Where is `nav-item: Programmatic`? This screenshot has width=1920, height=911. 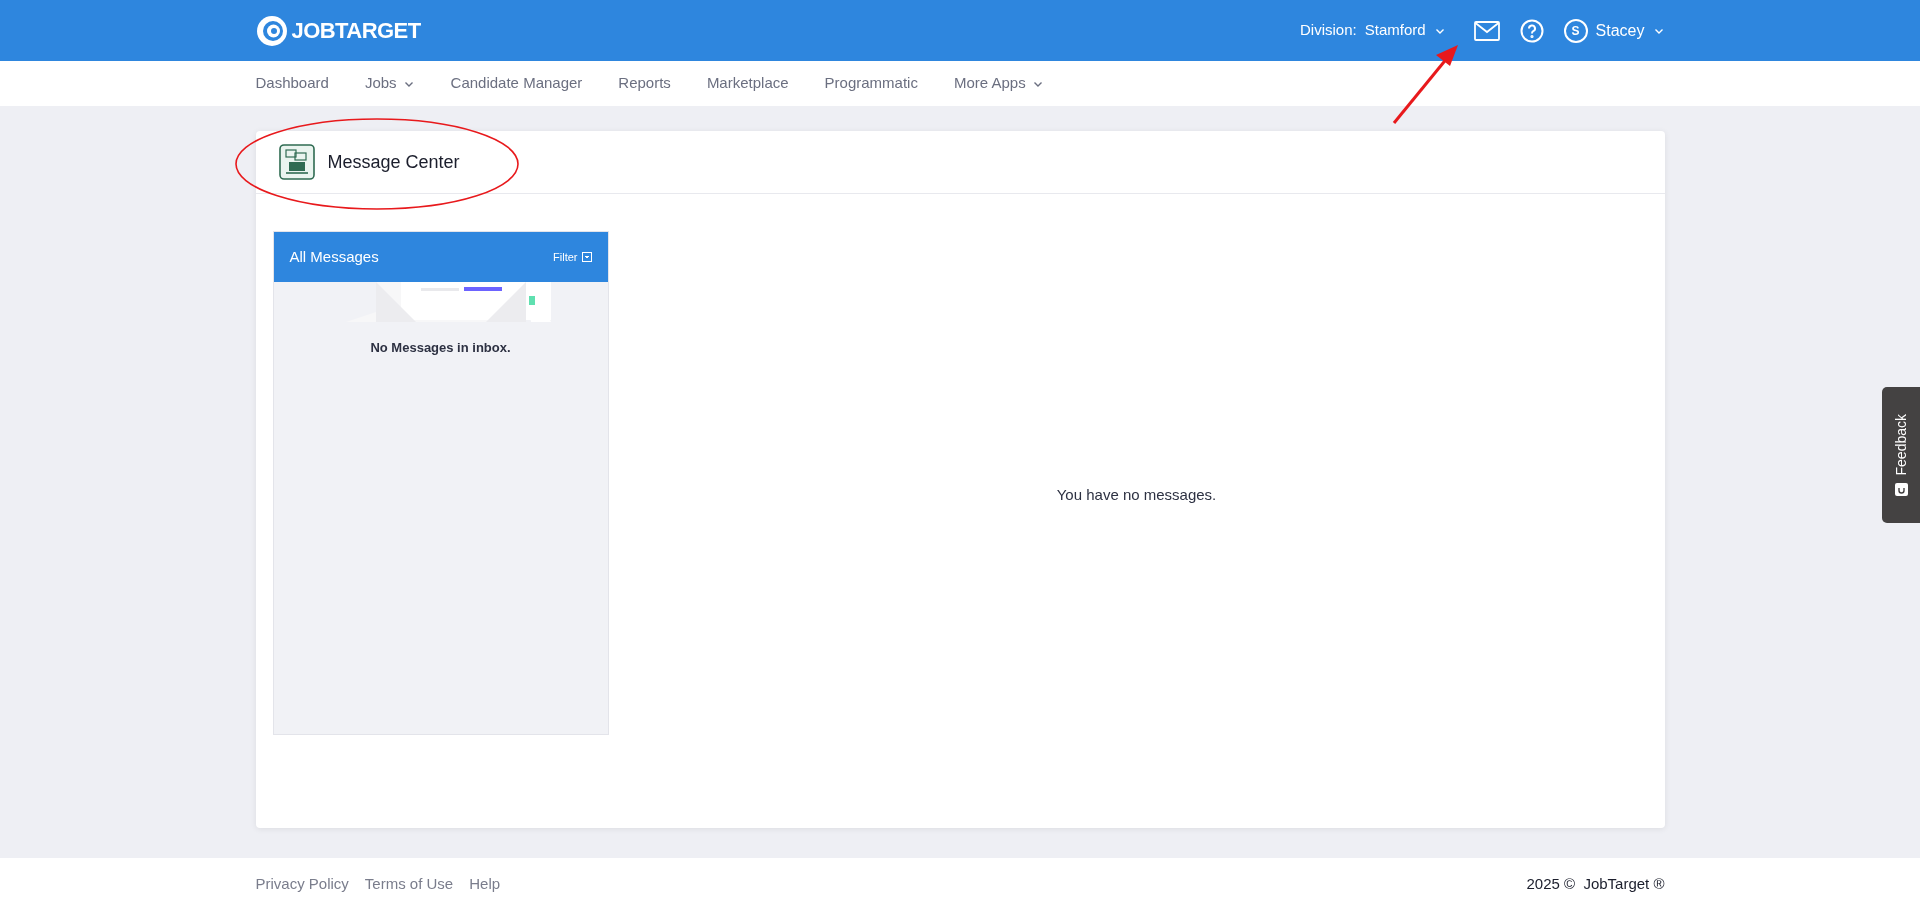 nav-item: Programmatic is located at coordinates (871, 83).